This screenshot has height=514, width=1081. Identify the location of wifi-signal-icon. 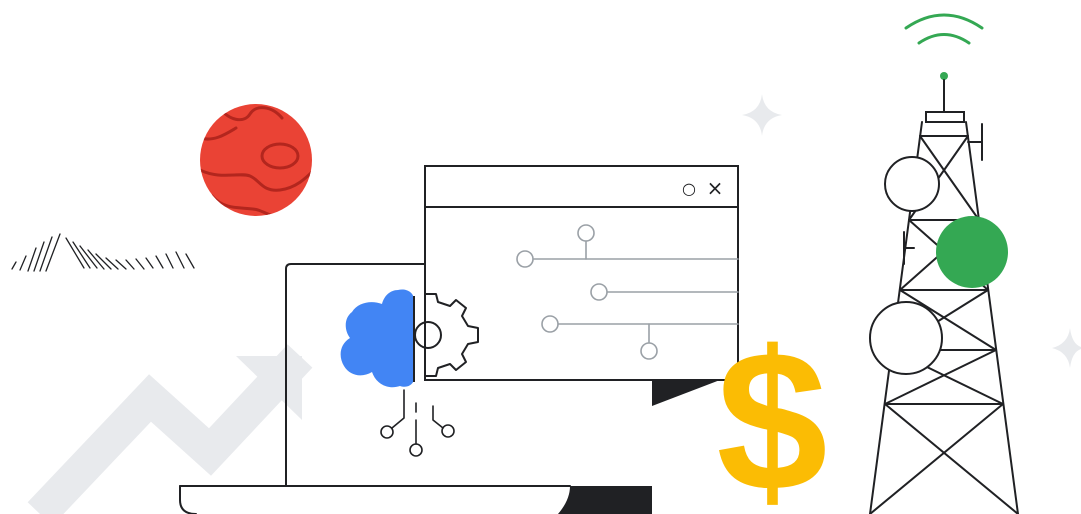
(944, 46).